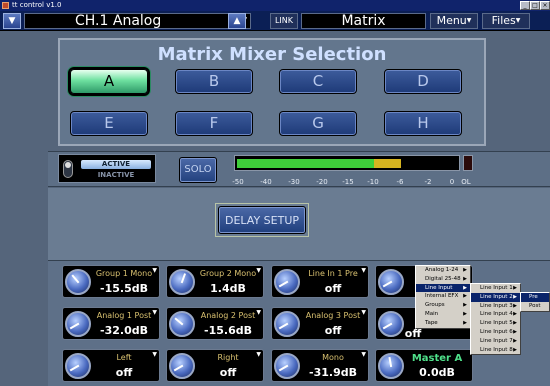  I want to click on active-toggle: ACTIVE INACTIVE, so click(107, 168).